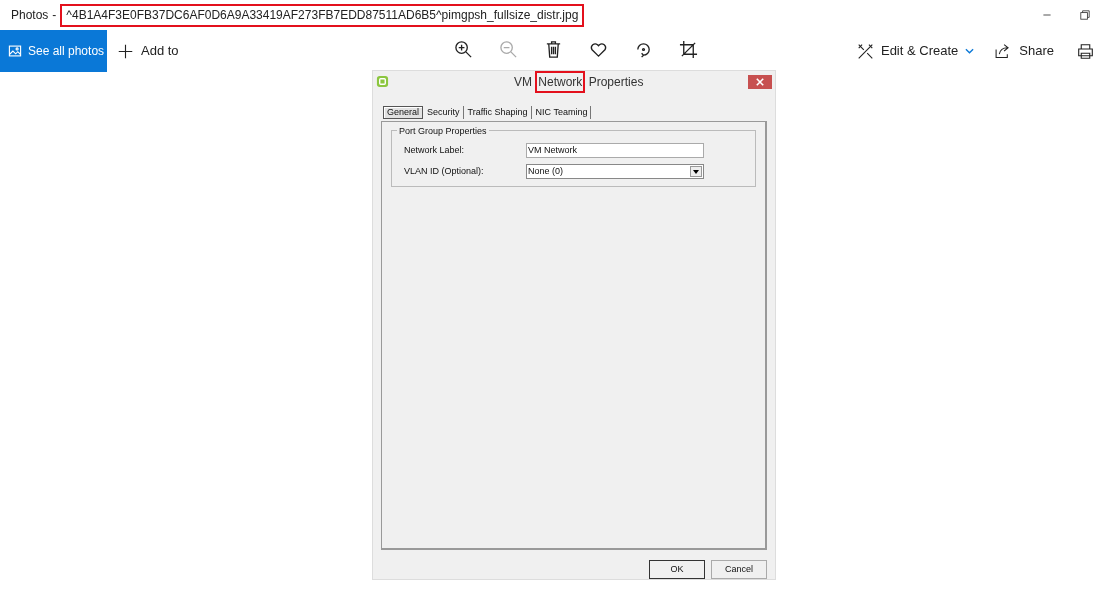 Image resolution: width=1101 pixels, height=611 pixels. What do you see at coordinates (865, 51) in the screenshot?
I see `edit-tools-icon` at bounding box center [865, 51].